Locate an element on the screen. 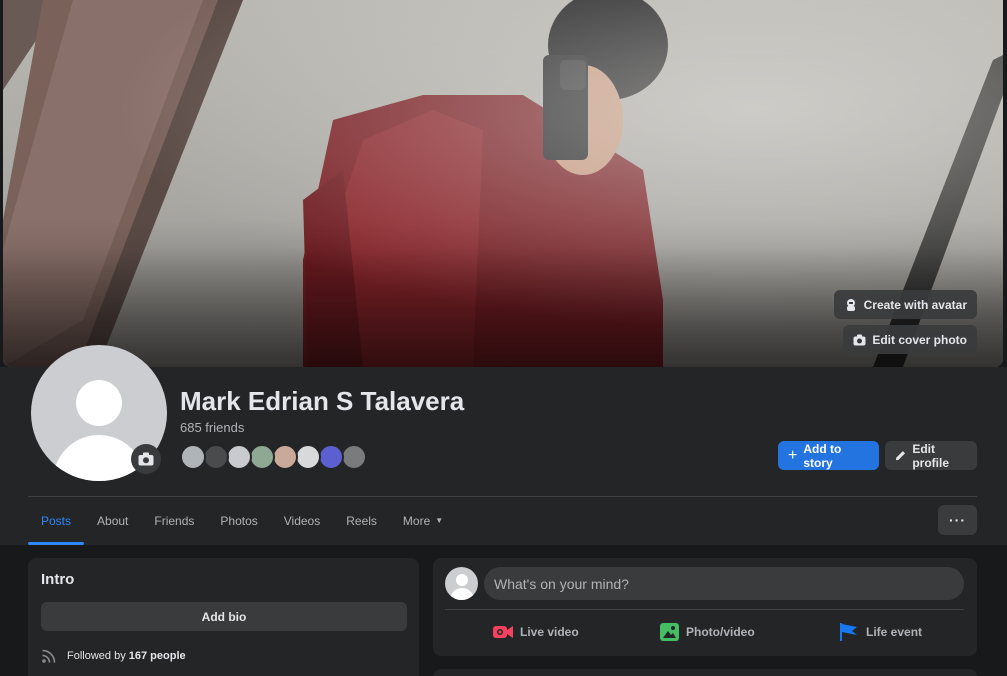 Image resolution: width=1007 pixels, height=676 pixels. add-to-story-button: + Add to story is located at coordinates (828, 455).